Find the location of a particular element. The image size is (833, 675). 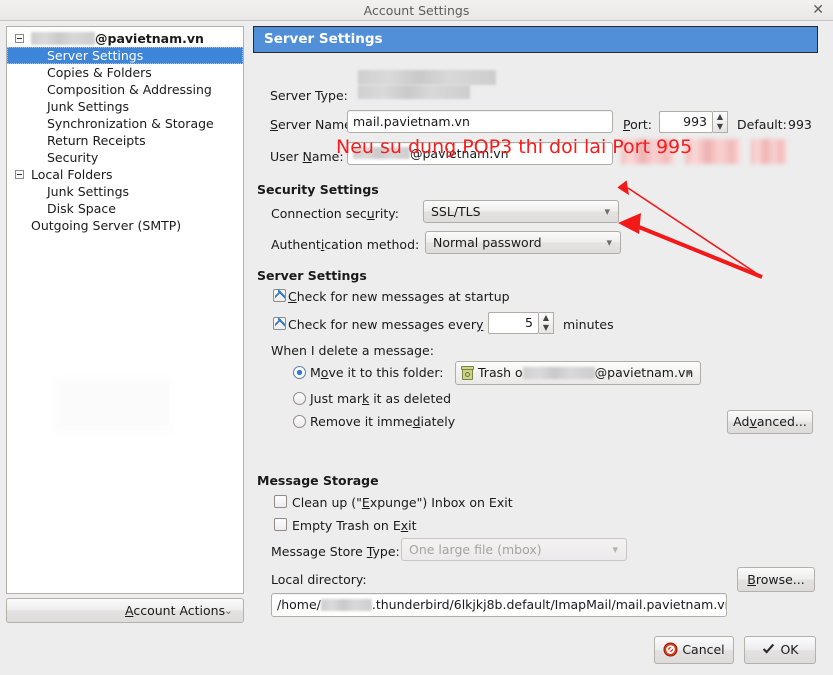

redacted-account-name is located at coordinates (63, 38).